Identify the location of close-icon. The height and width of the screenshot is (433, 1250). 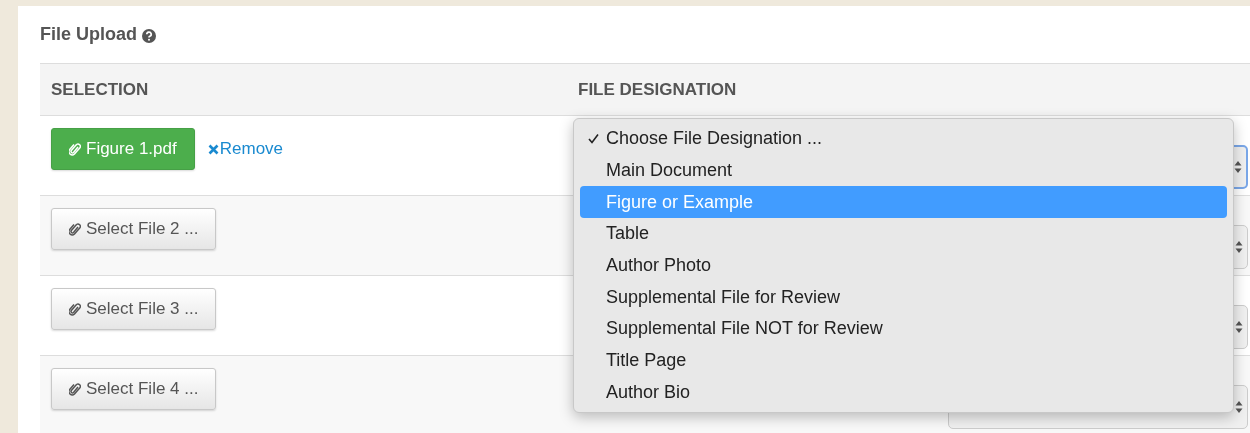
(213, 149).